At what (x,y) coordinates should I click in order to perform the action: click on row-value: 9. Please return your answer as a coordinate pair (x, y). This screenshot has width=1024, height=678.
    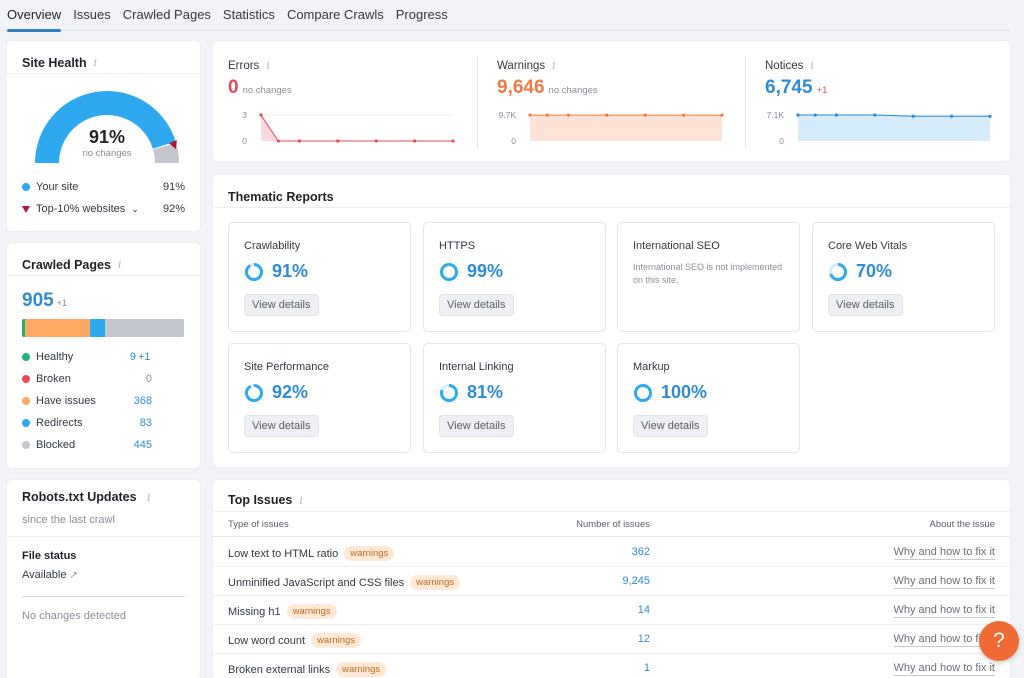
    Looking at the image, I should click on (124, 357).